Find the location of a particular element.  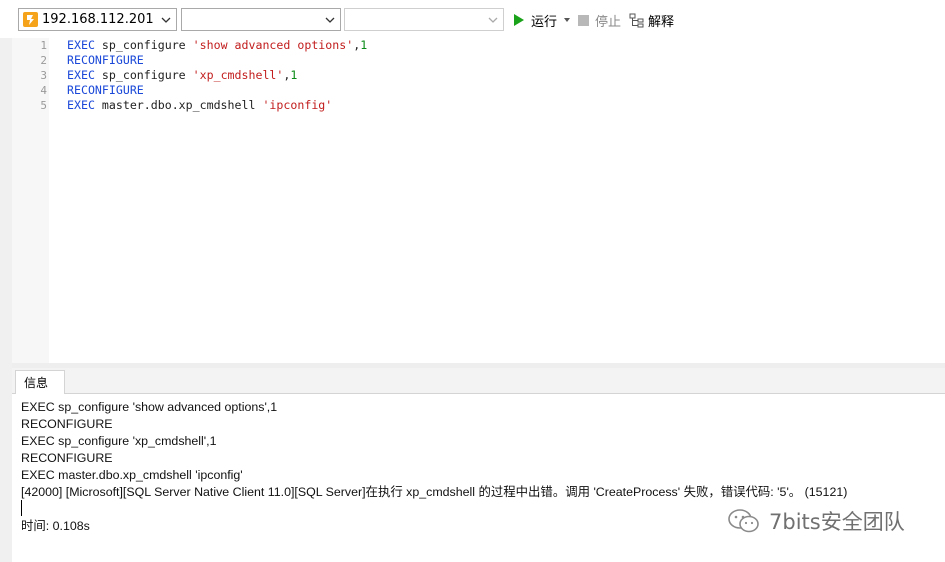

explain-button: 解释 is located at coordinates (651, 20).